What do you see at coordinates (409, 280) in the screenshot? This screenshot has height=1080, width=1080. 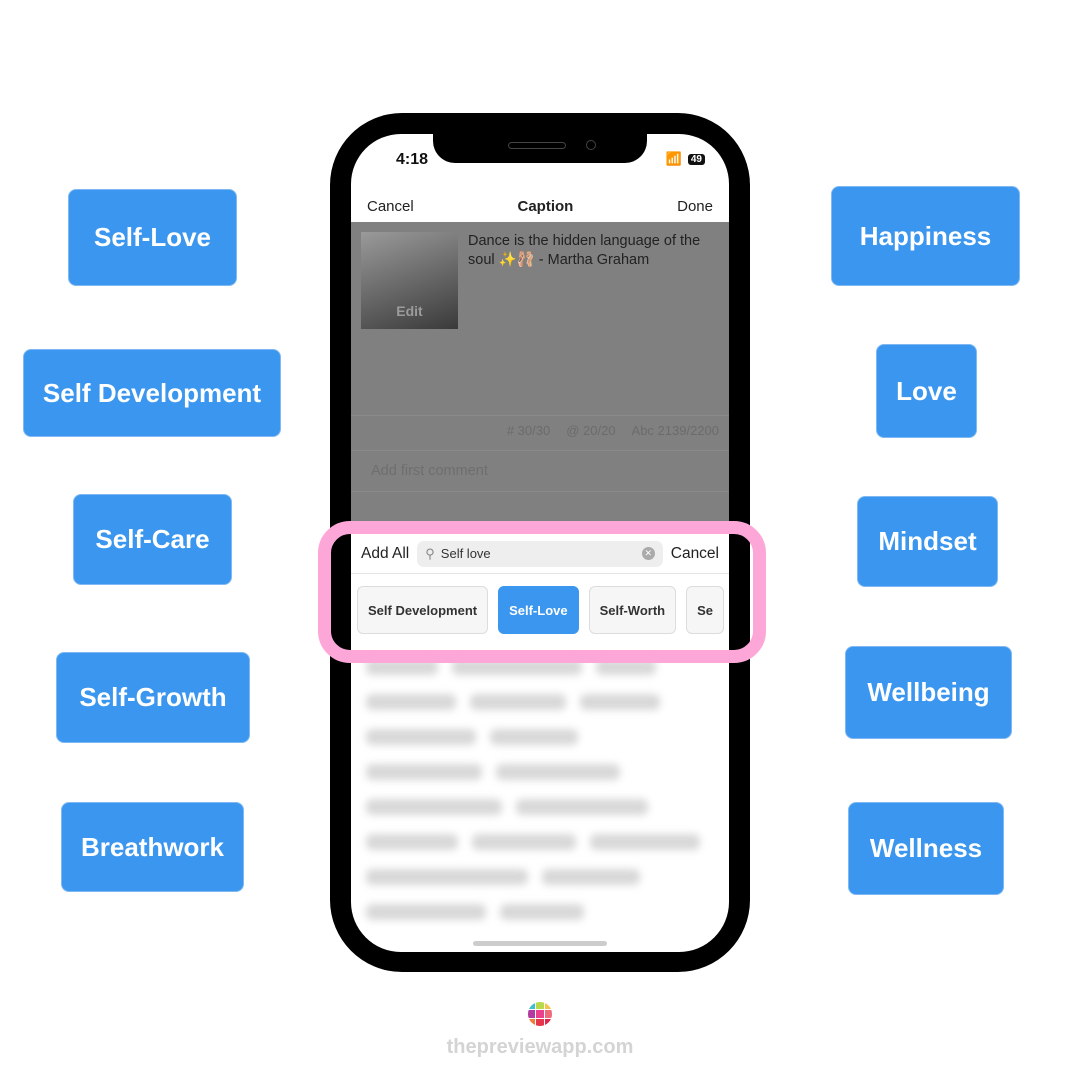 I see `post-thumbnail: Edit` at bounding box center [409, 280].